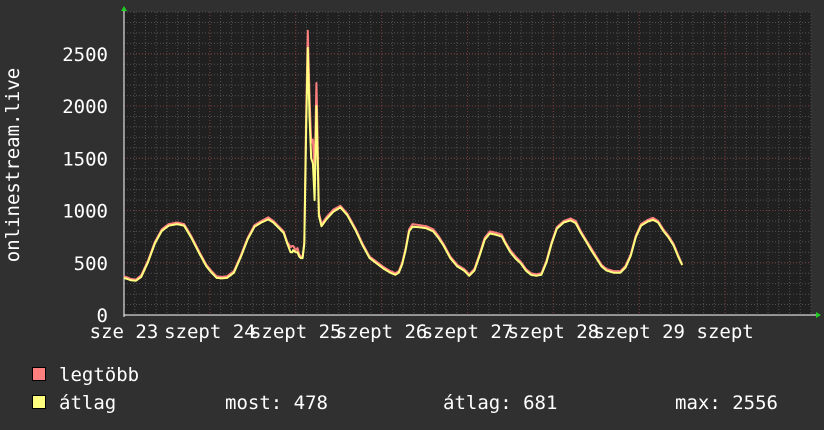 Image resolution: width=824 pixels, height=430 pixels. I want to click on x-tick-label: szept 25, so click(296, 332).